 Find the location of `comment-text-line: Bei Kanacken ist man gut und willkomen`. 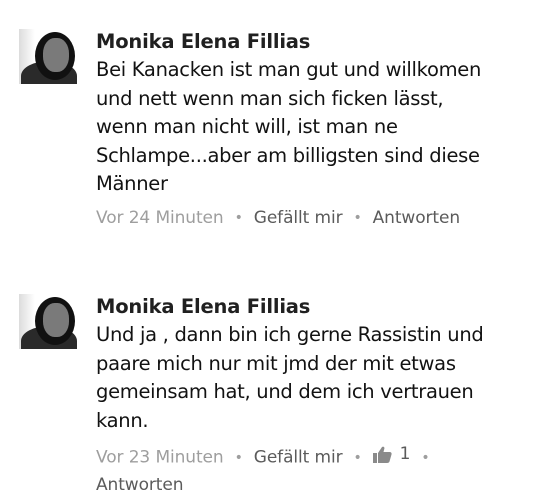

comment-text-line: Bei Kanacken ist man gut und willkomen is located at coordinates (289, 69).